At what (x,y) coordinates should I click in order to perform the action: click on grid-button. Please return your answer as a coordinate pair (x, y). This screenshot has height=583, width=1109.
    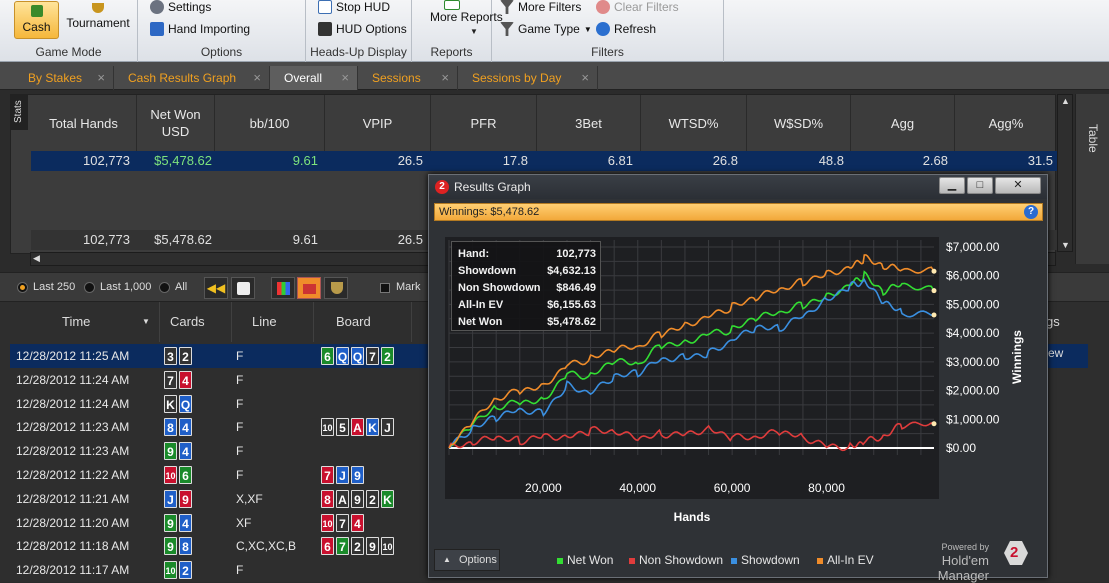
    Looking at the image, I should click on (283, 288).